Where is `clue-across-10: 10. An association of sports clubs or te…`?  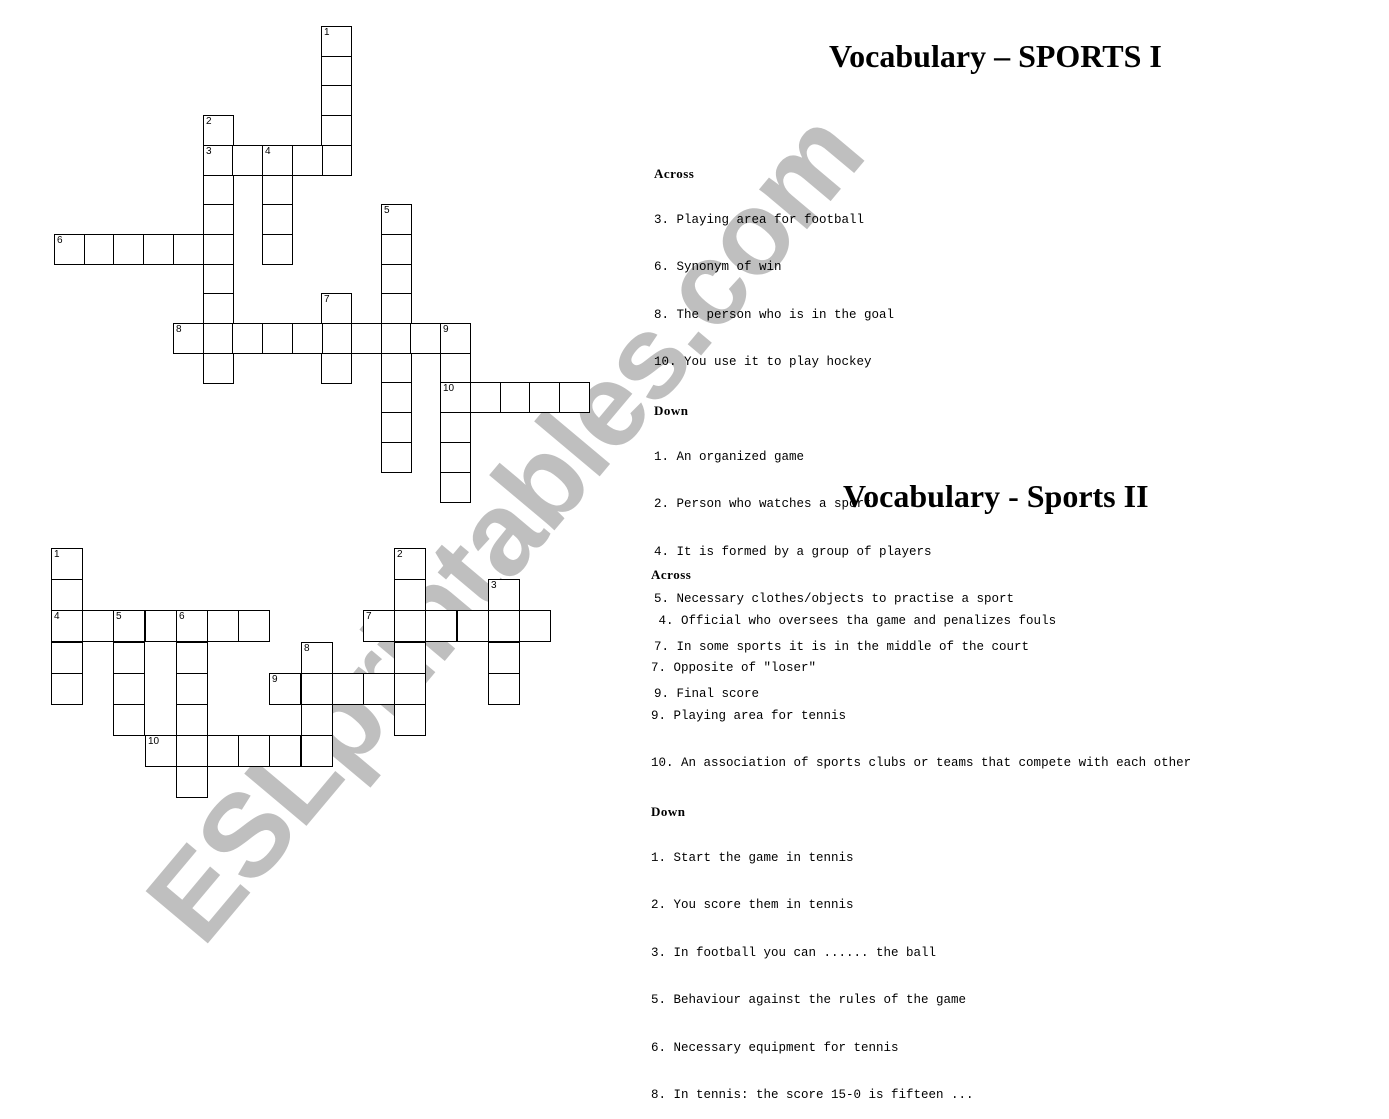 clue-across-10: 10. An association of sports clubs or te… is located at coordinates (921, 763).